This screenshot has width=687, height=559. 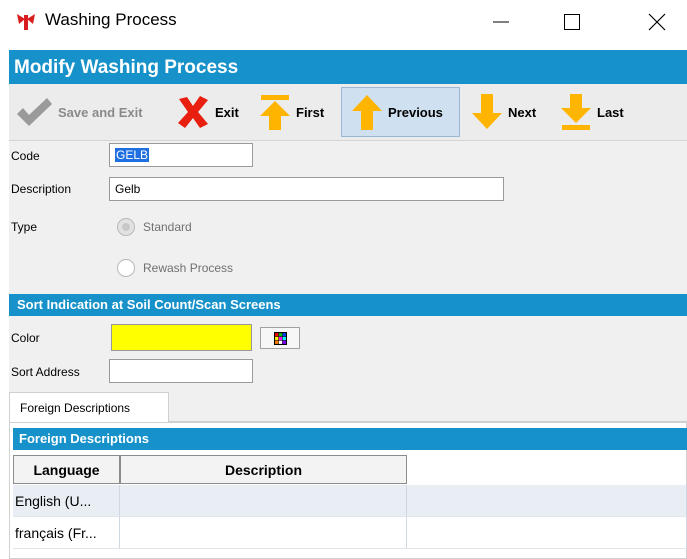 What do you see at coordinates (310, 112) in the screenshot?
I see `first-label: First` at bounding box center [310, 112].